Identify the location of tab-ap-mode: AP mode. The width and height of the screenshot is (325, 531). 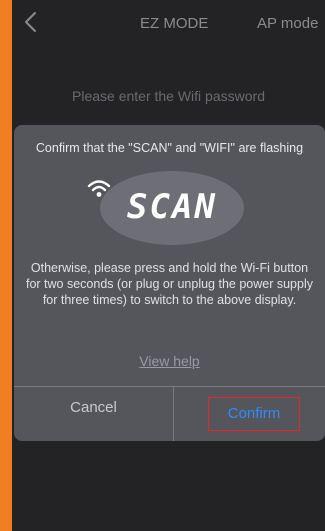
(287, 23).